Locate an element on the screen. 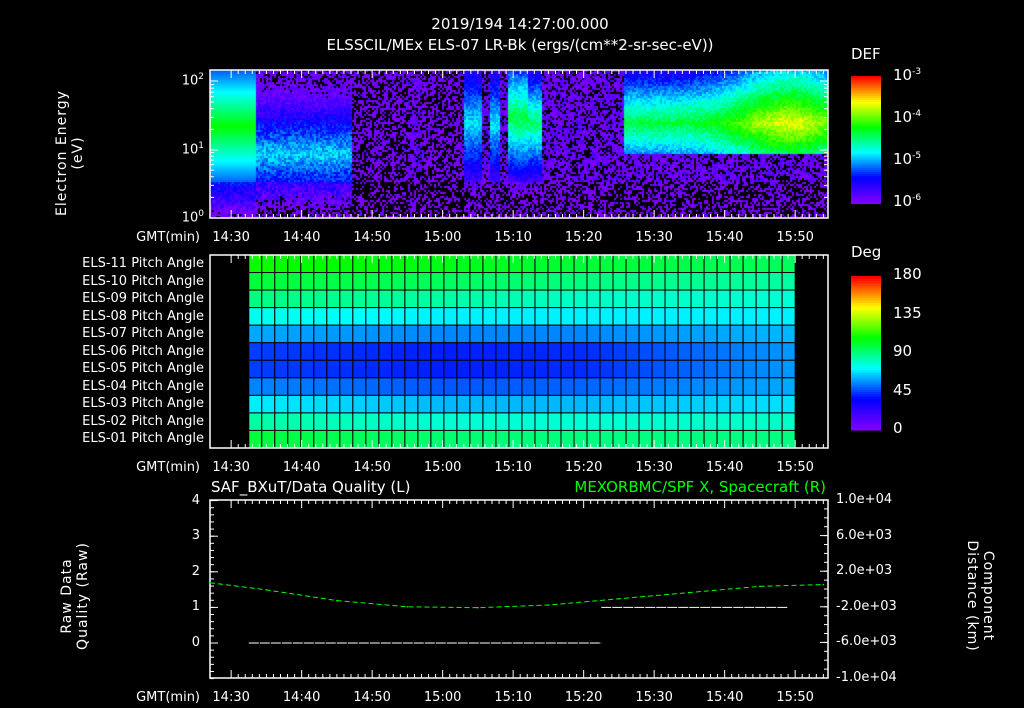 The width and height of the screenshot is (1024, 708). spectrogram-xtick-label: 15:00 is located at coordinates (442, 237).